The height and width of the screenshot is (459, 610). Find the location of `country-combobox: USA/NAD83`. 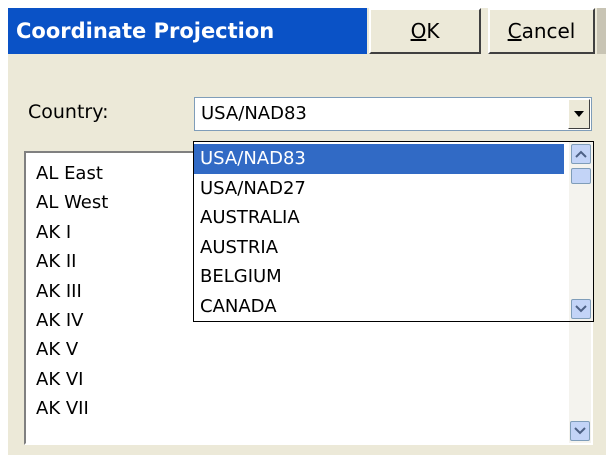

country-combobox: USA/NAD83 is located at coordinates (393, 114).